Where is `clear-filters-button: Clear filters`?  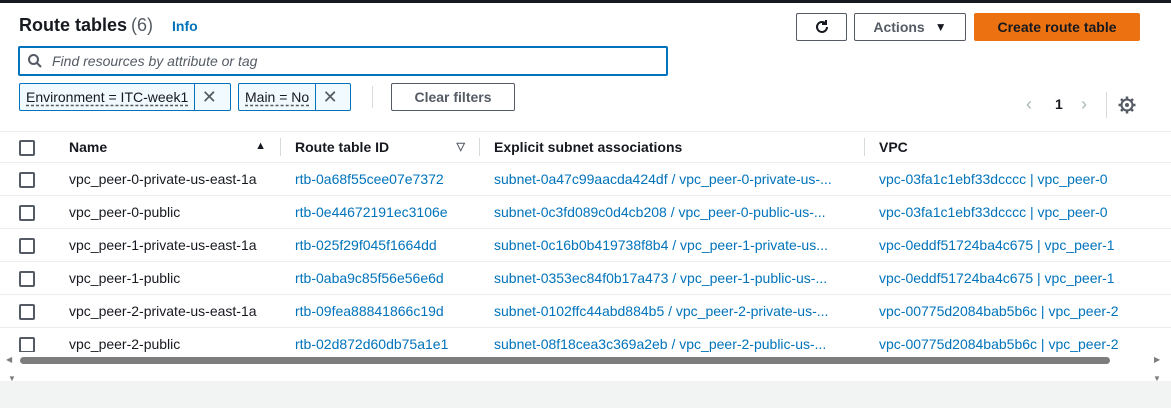 clear-filters-button: Clear filters is located at coordinates (453, 97).